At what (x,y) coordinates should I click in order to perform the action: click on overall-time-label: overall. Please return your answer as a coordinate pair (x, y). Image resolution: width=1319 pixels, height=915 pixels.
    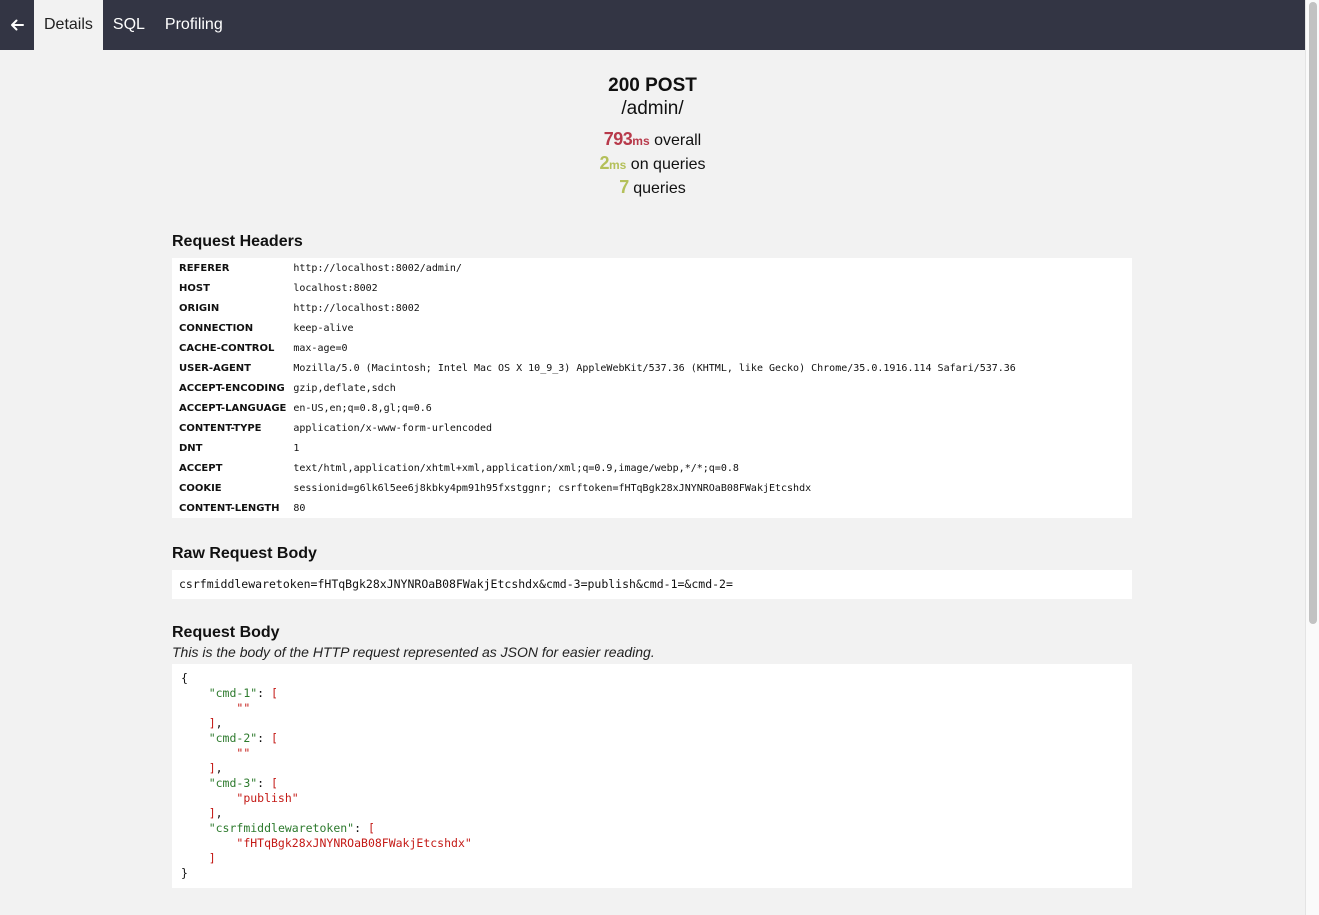
    Looking at the image, I should click on (678, 140).